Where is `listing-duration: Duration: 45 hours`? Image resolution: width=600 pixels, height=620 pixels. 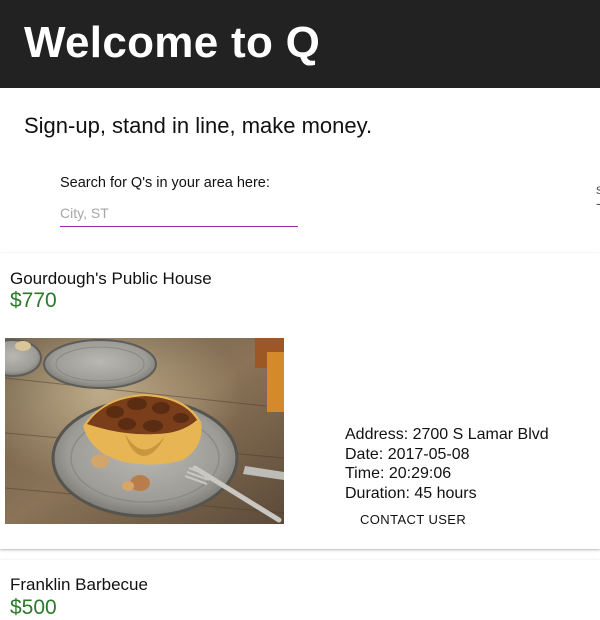 listing-duration: Duration: 45 hours is located at coordinates (411, 493).